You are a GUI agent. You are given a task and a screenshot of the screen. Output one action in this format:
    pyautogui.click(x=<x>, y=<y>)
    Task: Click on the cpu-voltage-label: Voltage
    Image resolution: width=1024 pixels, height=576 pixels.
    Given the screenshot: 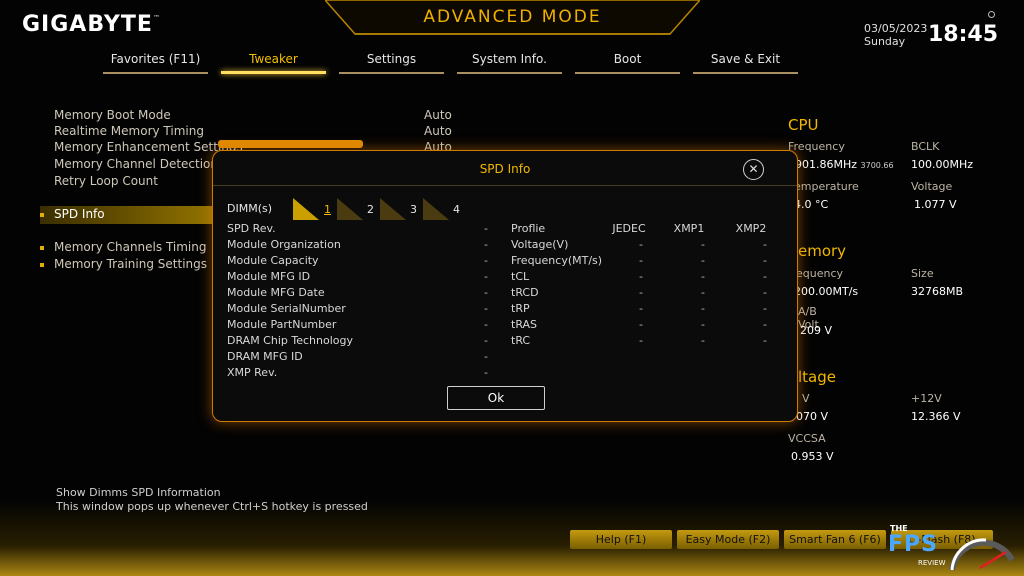 What is the action you would take?
    pyautogui.click(x=932, y=186)
    